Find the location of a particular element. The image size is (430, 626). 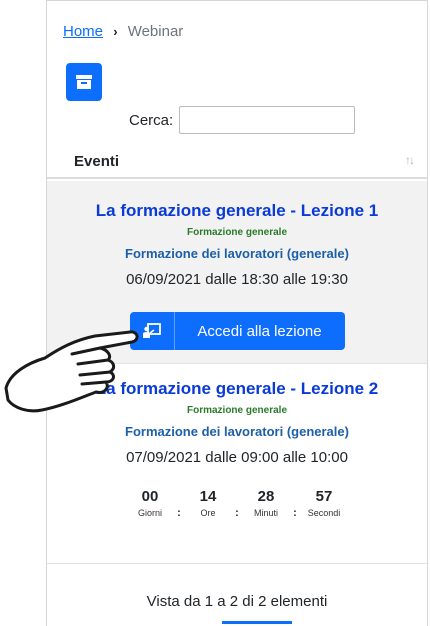

event-title: La formazione generale - Lezione 2 is located at coordinates (237, 388).